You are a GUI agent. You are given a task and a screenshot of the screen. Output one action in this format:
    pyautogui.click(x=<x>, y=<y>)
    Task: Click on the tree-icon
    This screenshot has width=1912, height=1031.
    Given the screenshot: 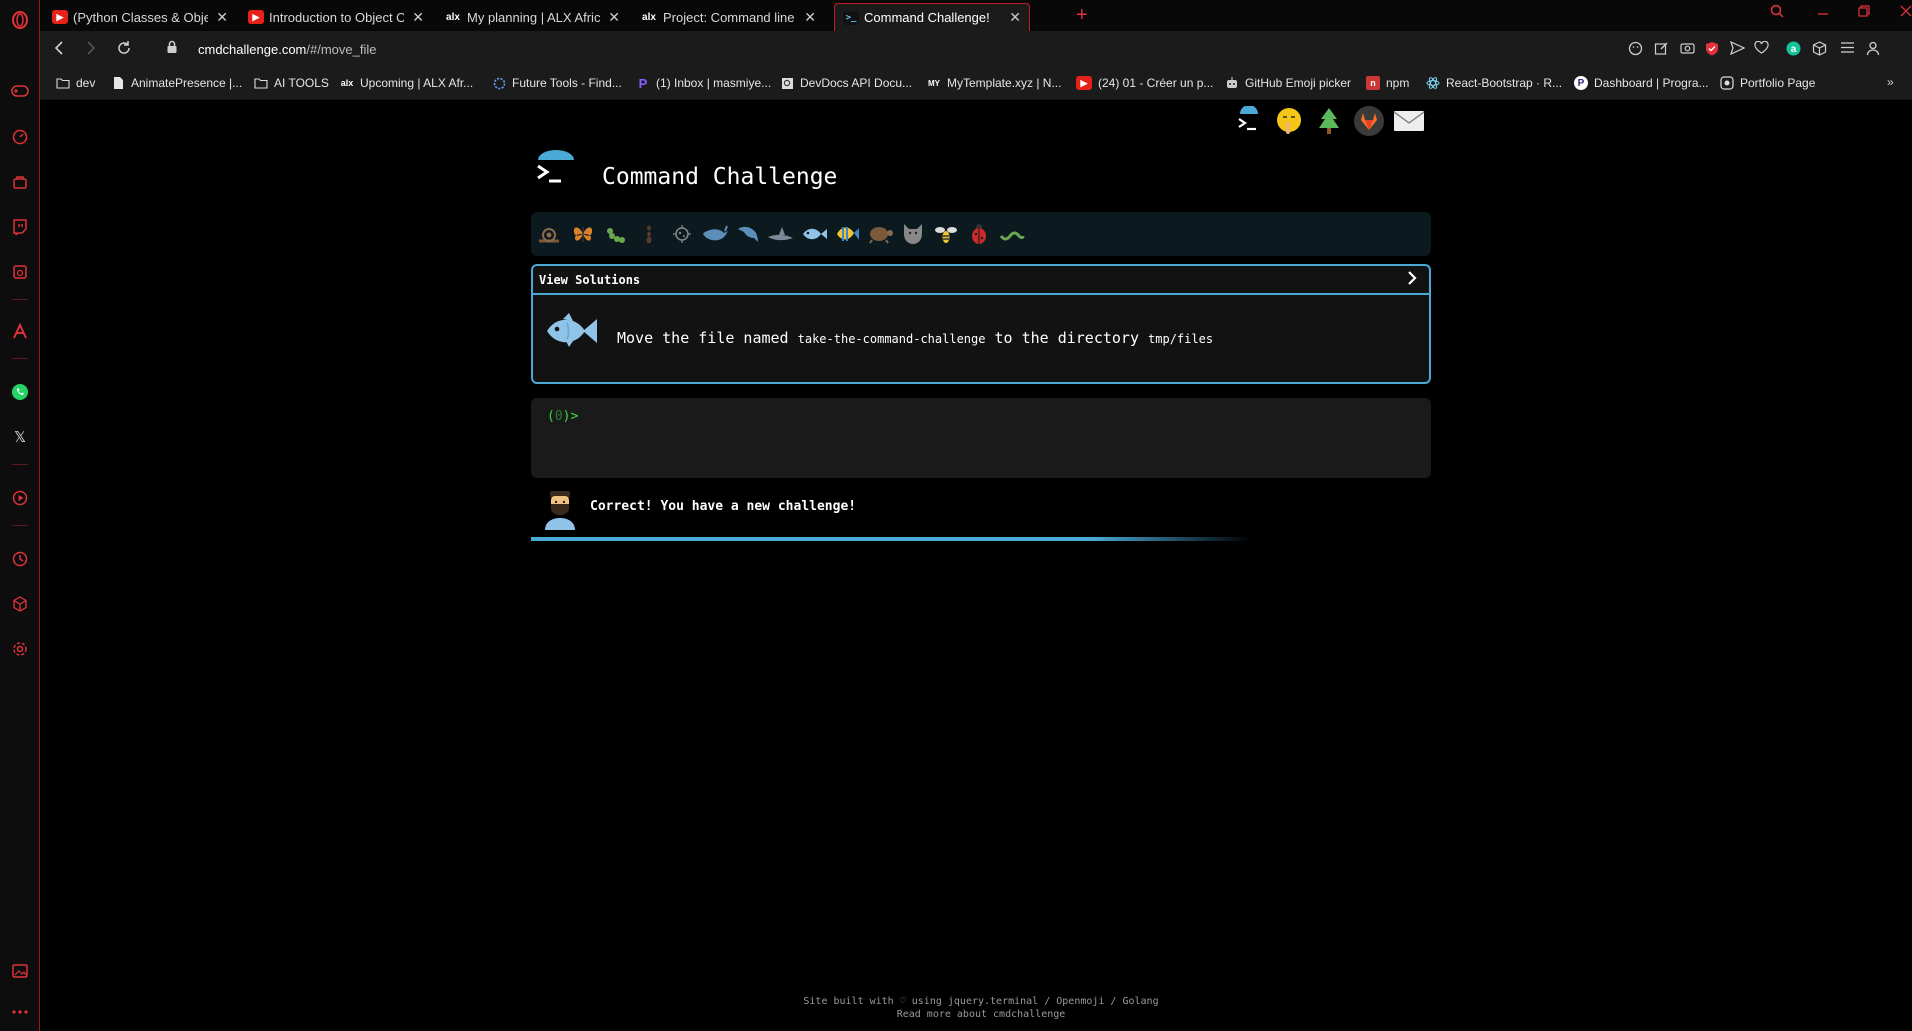 What is the action you would take?
    pyautogui.click(x=1329, y=121)
    